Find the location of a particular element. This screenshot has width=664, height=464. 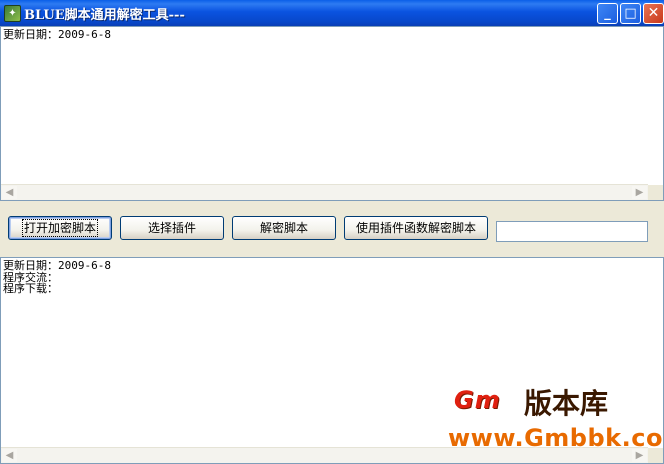

scroll-right-icon: ▶ is located at coordinates (639, 192).